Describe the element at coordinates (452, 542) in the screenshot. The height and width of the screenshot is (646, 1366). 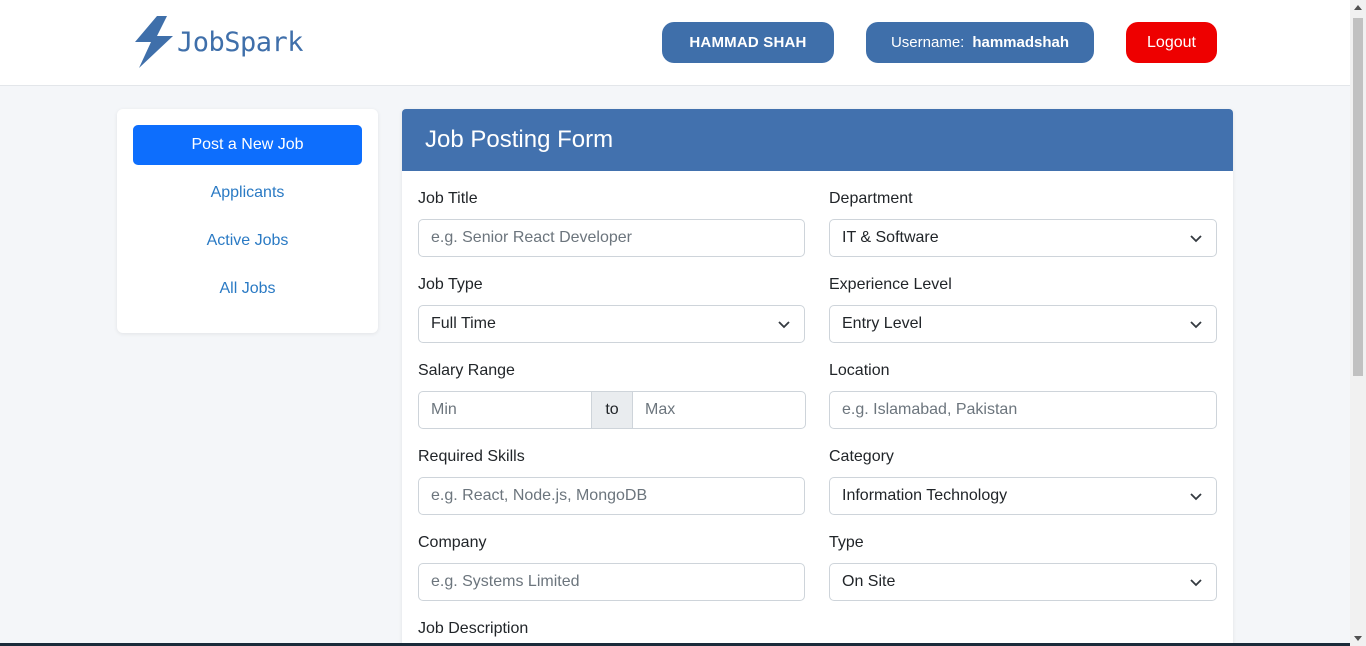
I see `company-label: Company` at that location.